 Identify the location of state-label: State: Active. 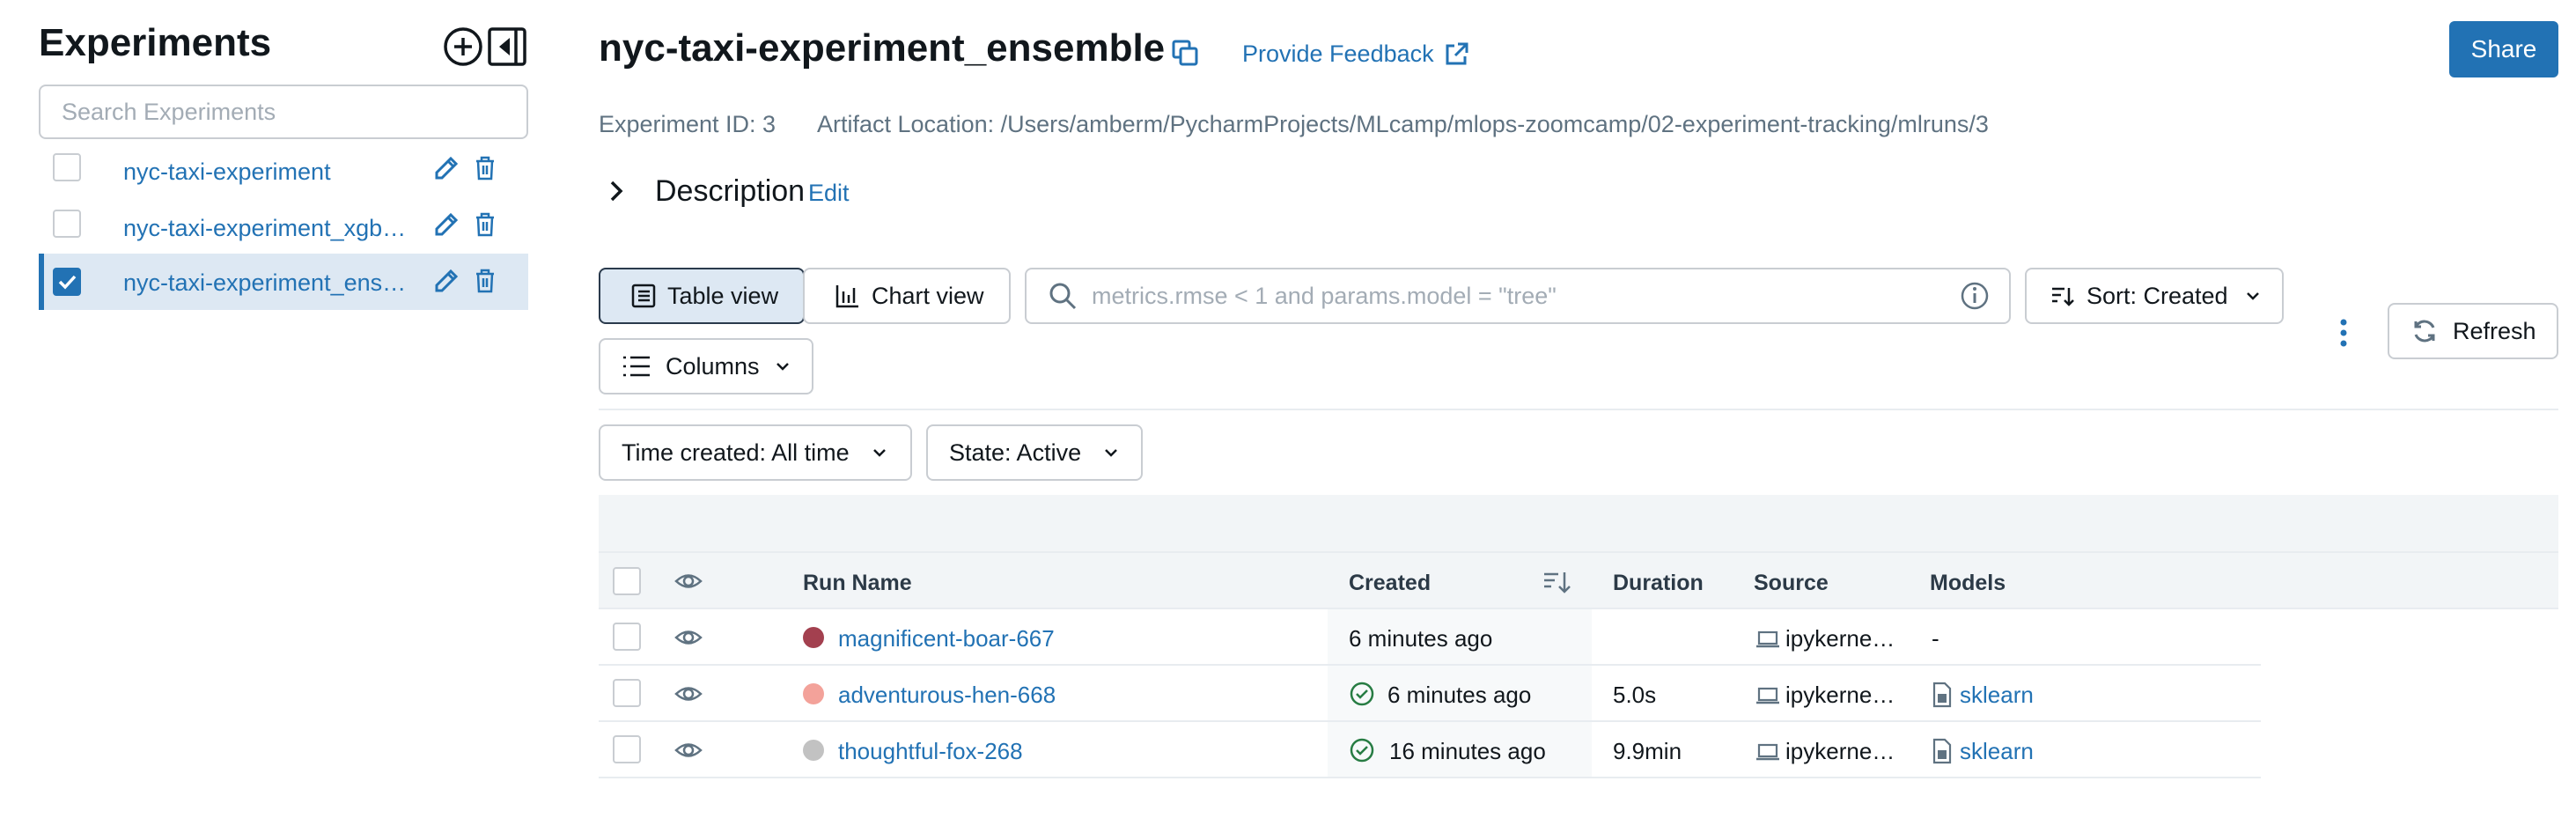
(1016, 452).